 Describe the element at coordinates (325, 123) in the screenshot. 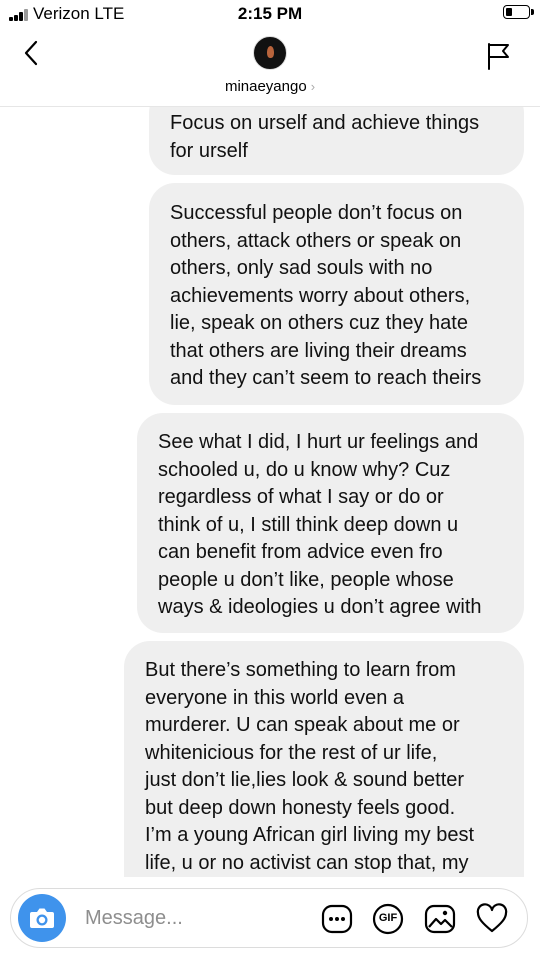

I see `message-line: Focus on urself and achieve things` at that location.